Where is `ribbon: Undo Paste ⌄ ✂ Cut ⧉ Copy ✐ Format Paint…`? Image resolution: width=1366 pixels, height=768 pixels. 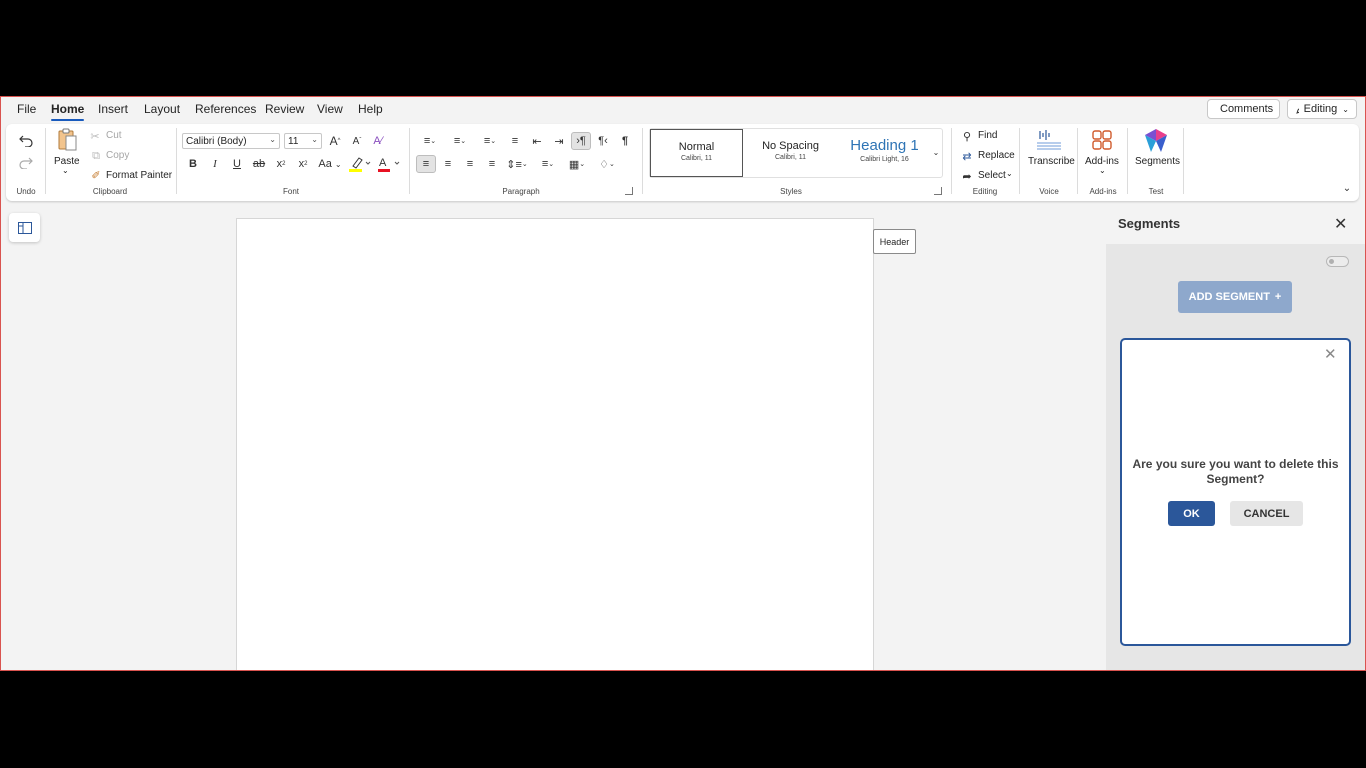
ribbon: Undo Paste ⌄ ✂ Cut ⧉ Copy ✐ Format Paint… is located at coordinates (682, 162).